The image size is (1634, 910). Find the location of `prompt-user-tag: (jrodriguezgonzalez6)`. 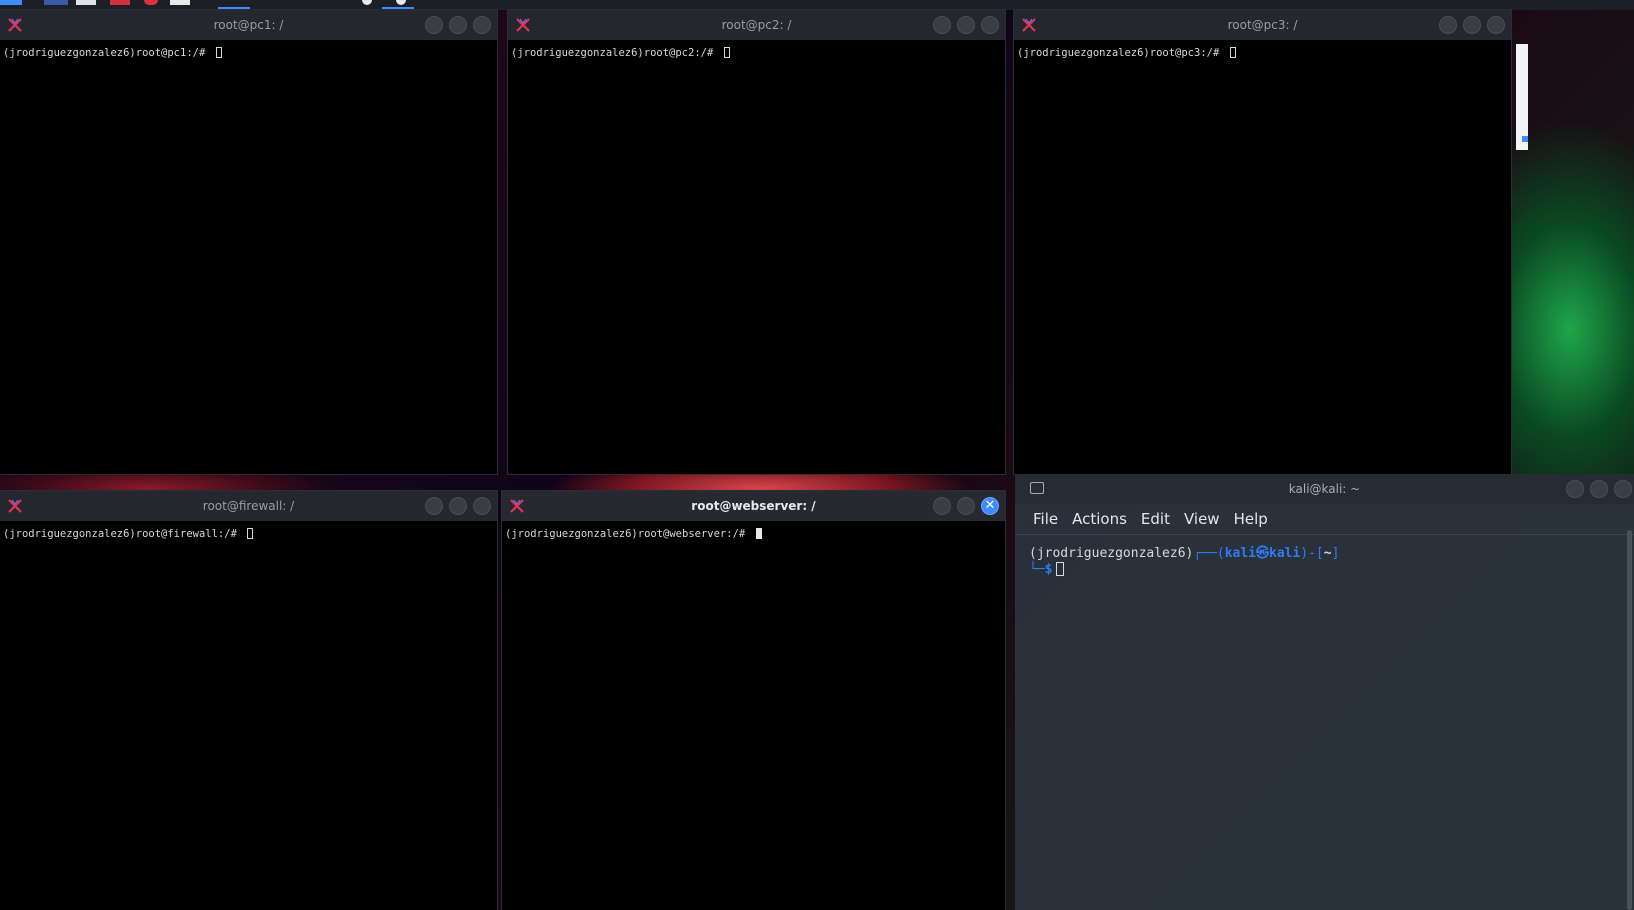

prompt-user-tag: (jrodriguezgonzalez6) is located at coordinates (1111, 553).